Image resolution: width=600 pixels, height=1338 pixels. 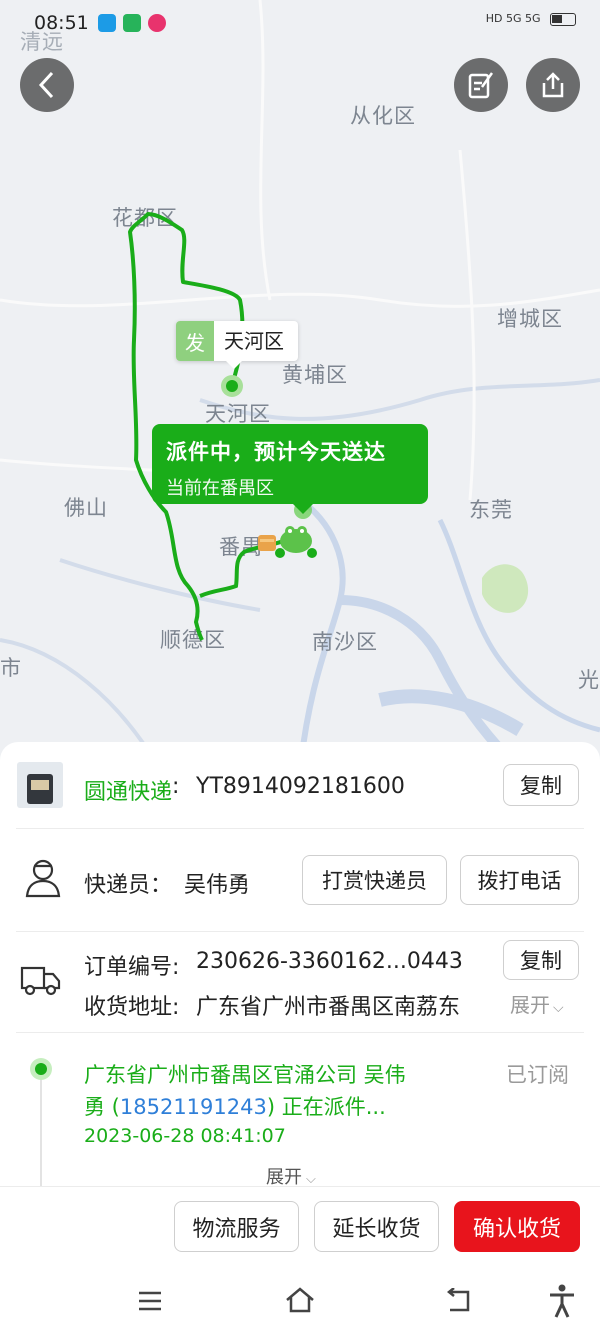 What do you see at coordinates (43, 878) in the screenshot?
I see `person-icon` at bounding box center [43, 878].